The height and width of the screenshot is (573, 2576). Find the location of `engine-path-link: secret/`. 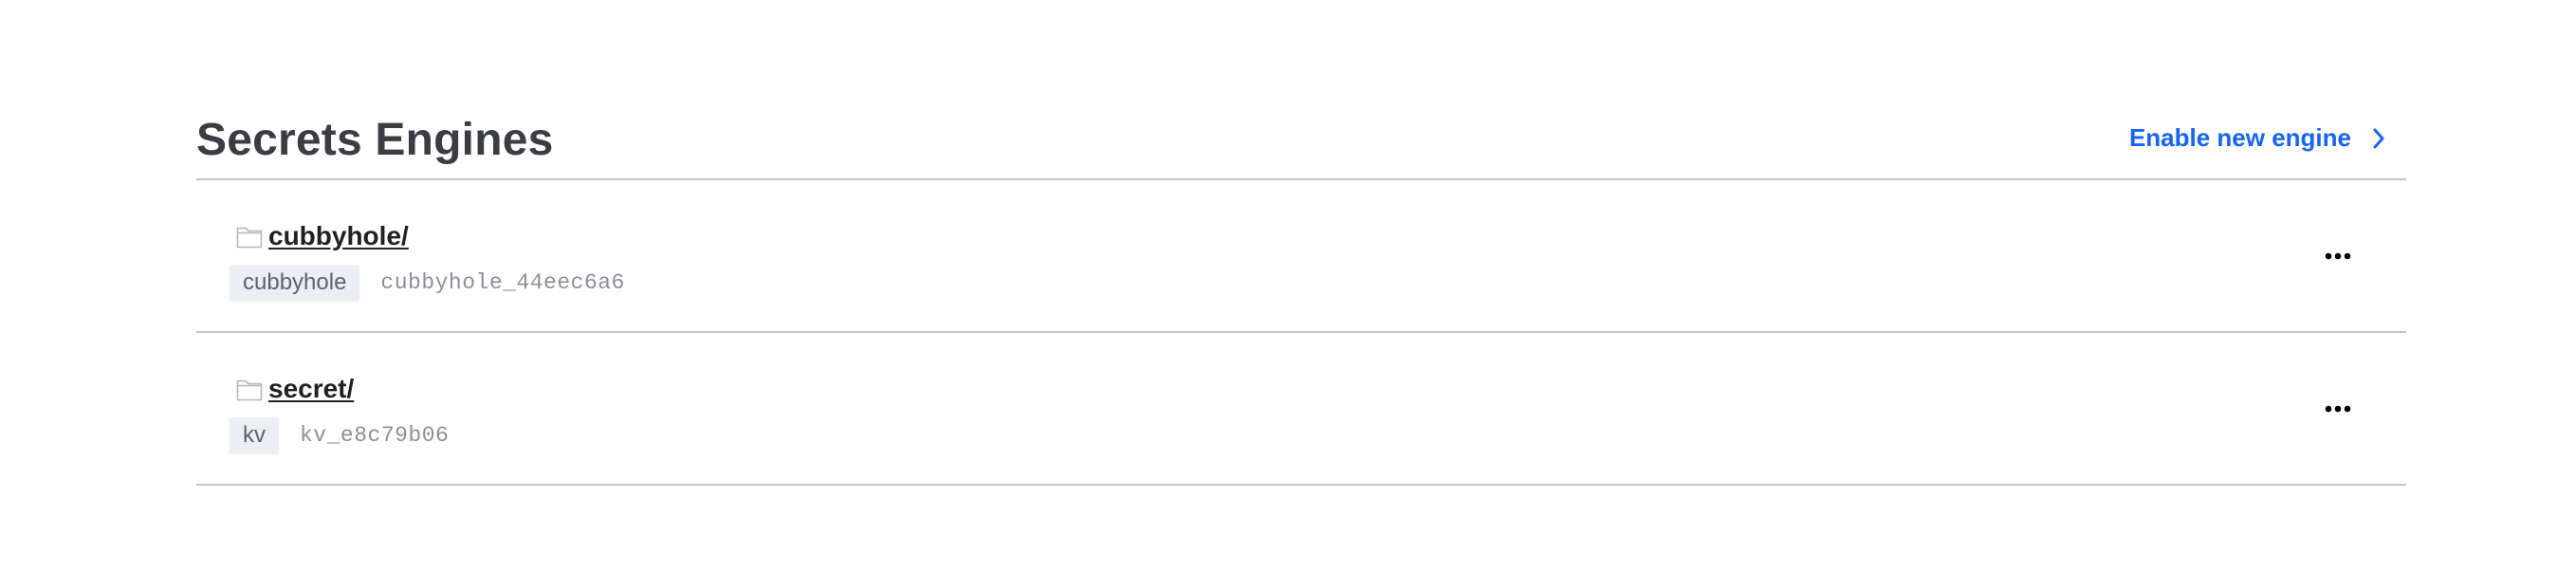

engine-path-link: secret/ is located at coordinates (311, 389).